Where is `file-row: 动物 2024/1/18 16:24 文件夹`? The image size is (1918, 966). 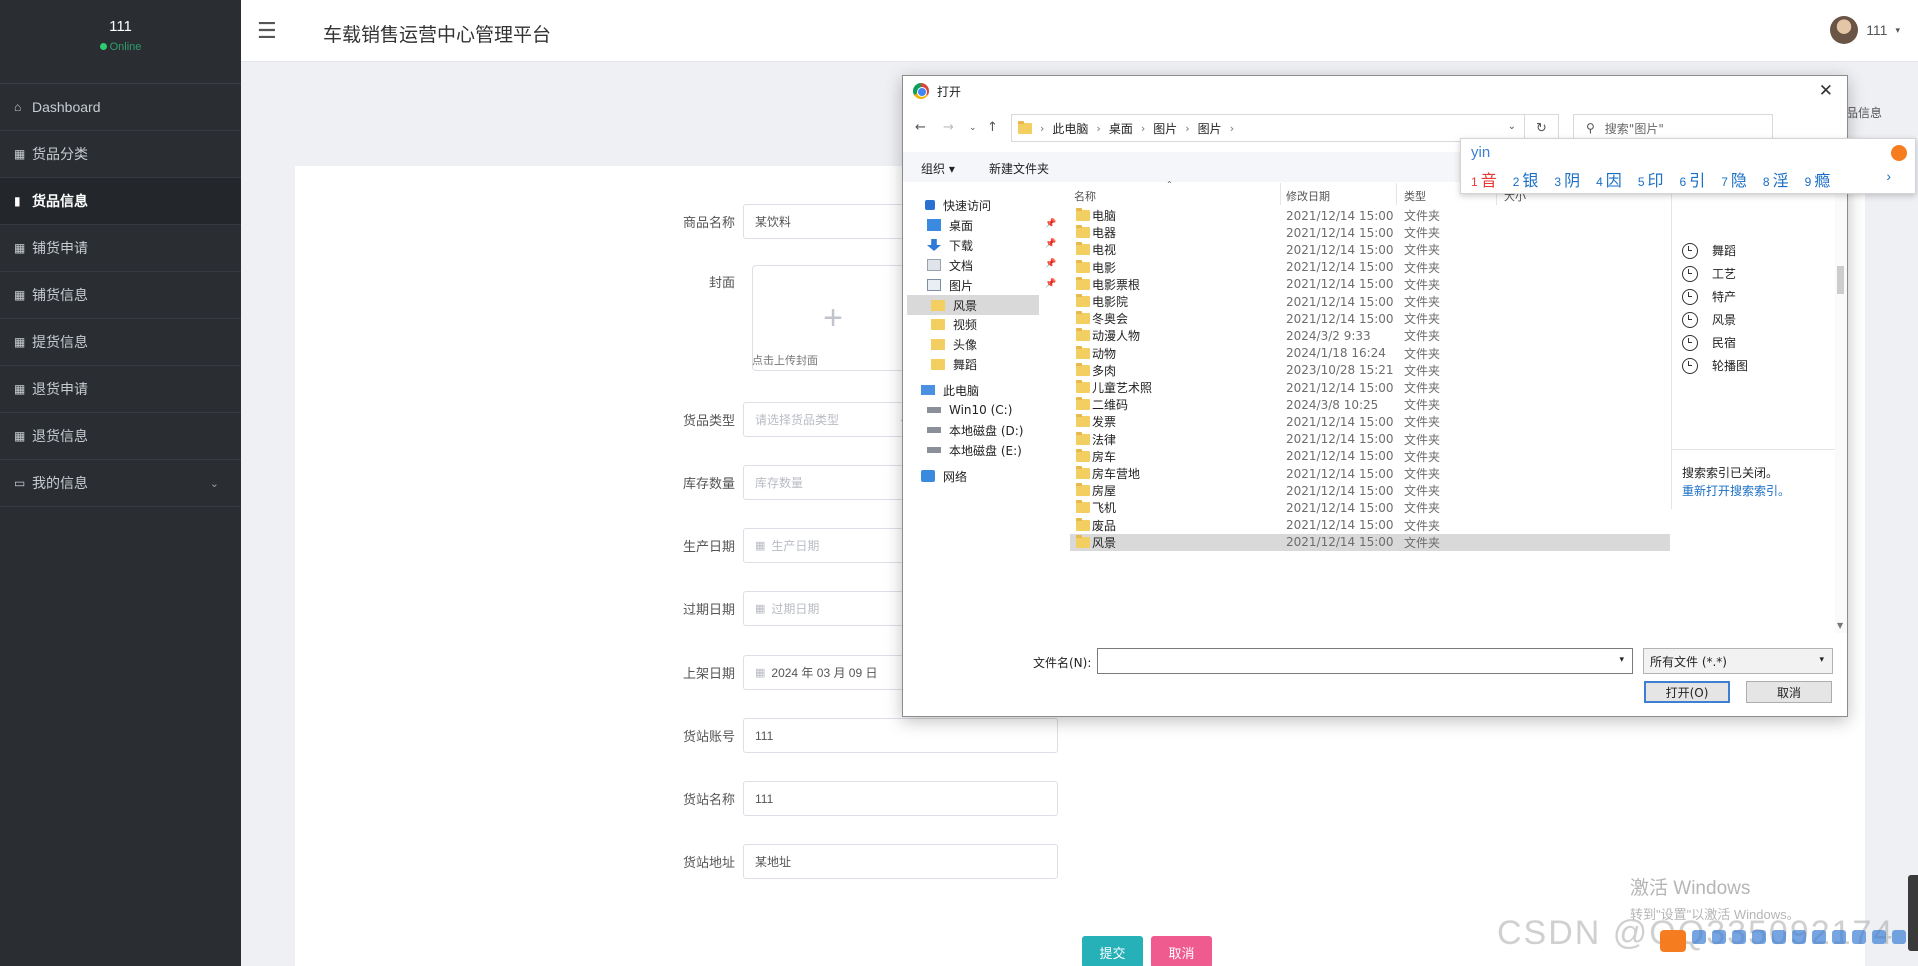
file-row: 动物 2024/1/18 16:24 文件夹 is located at coordinates (1373, 353).